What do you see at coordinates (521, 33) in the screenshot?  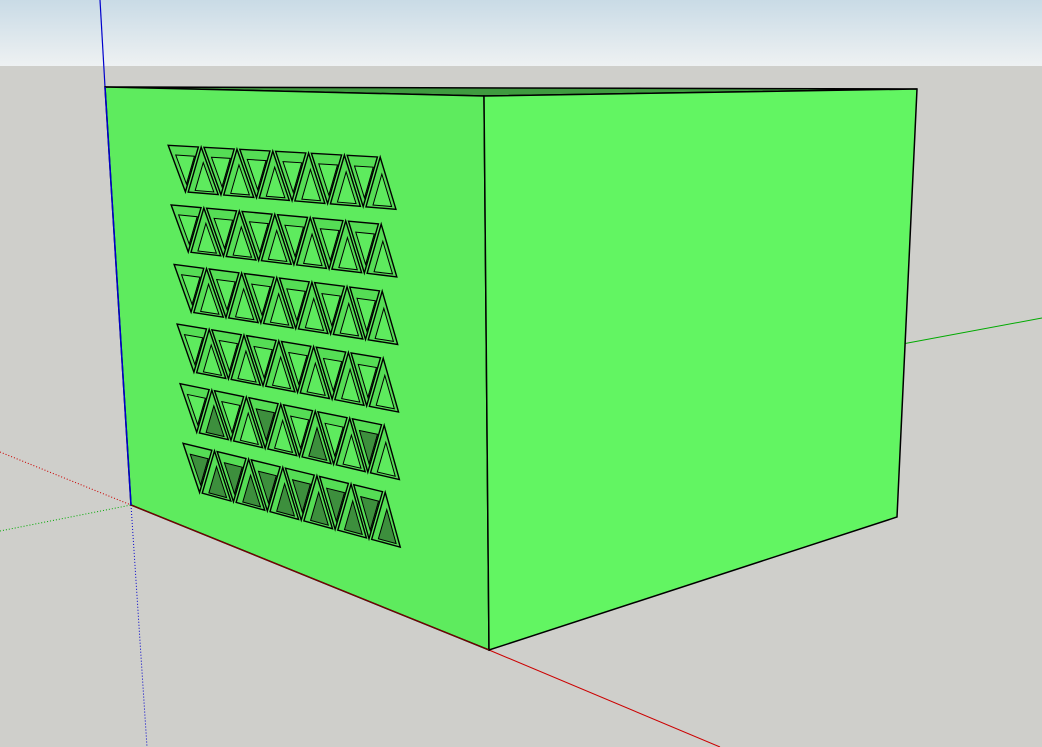 I see `sky` at bounding box center [521, 33].